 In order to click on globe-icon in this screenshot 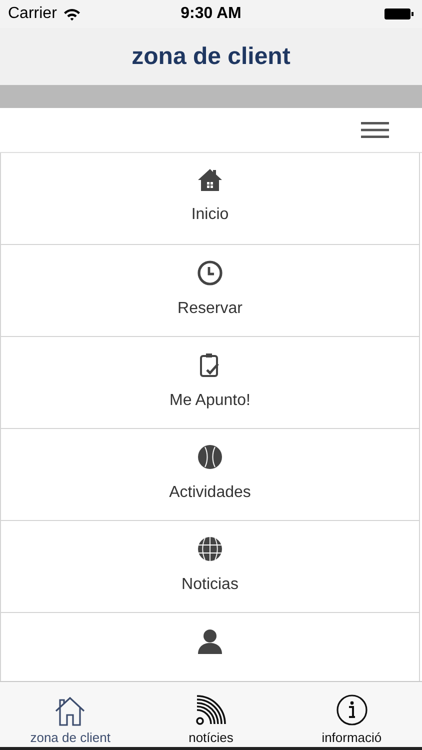, I will do `click(210, 549)`.